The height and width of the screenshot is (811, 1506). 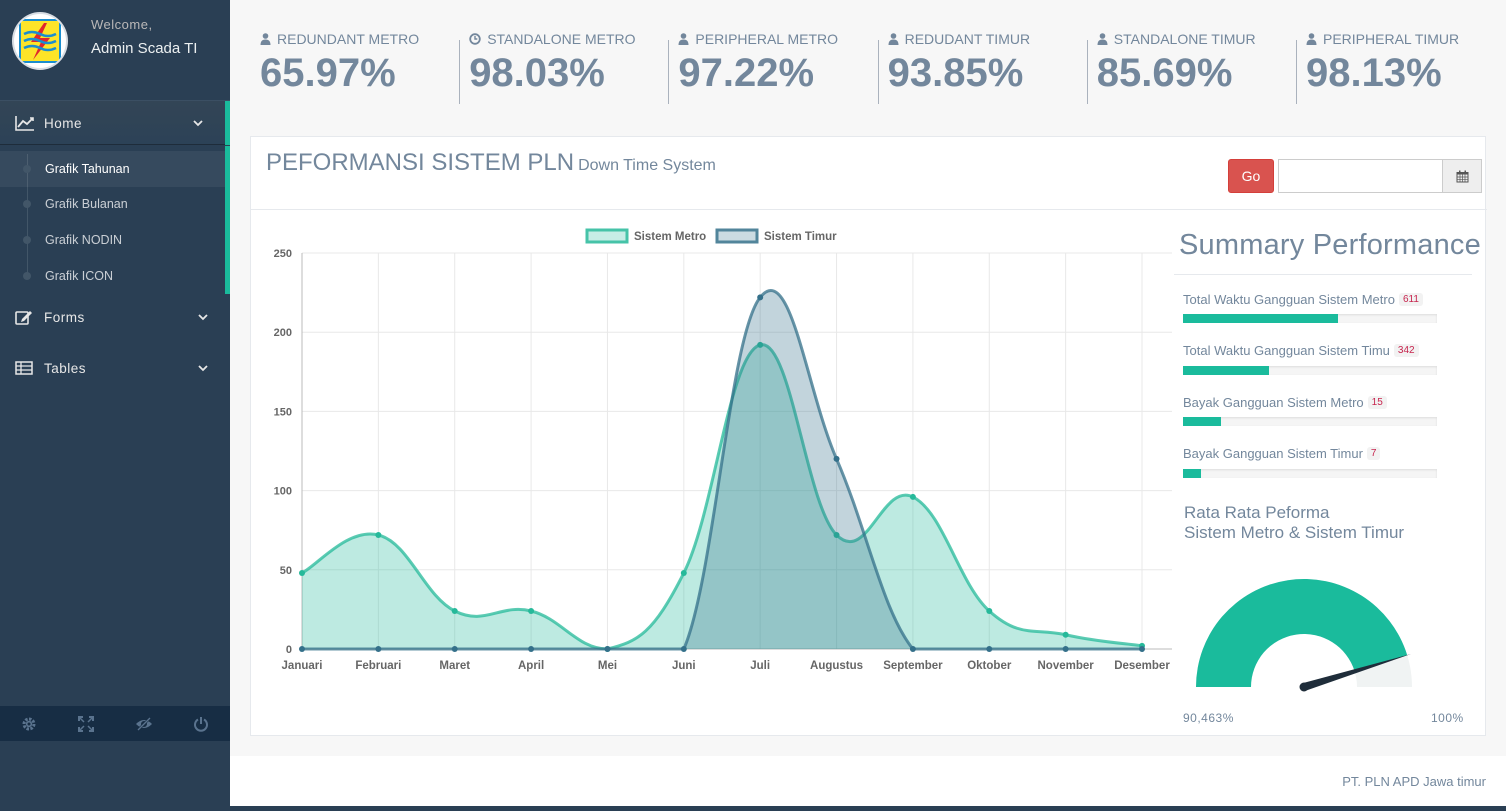 I want to click on stat-tile-value: 98.13%, so click(x=1374, y=73).